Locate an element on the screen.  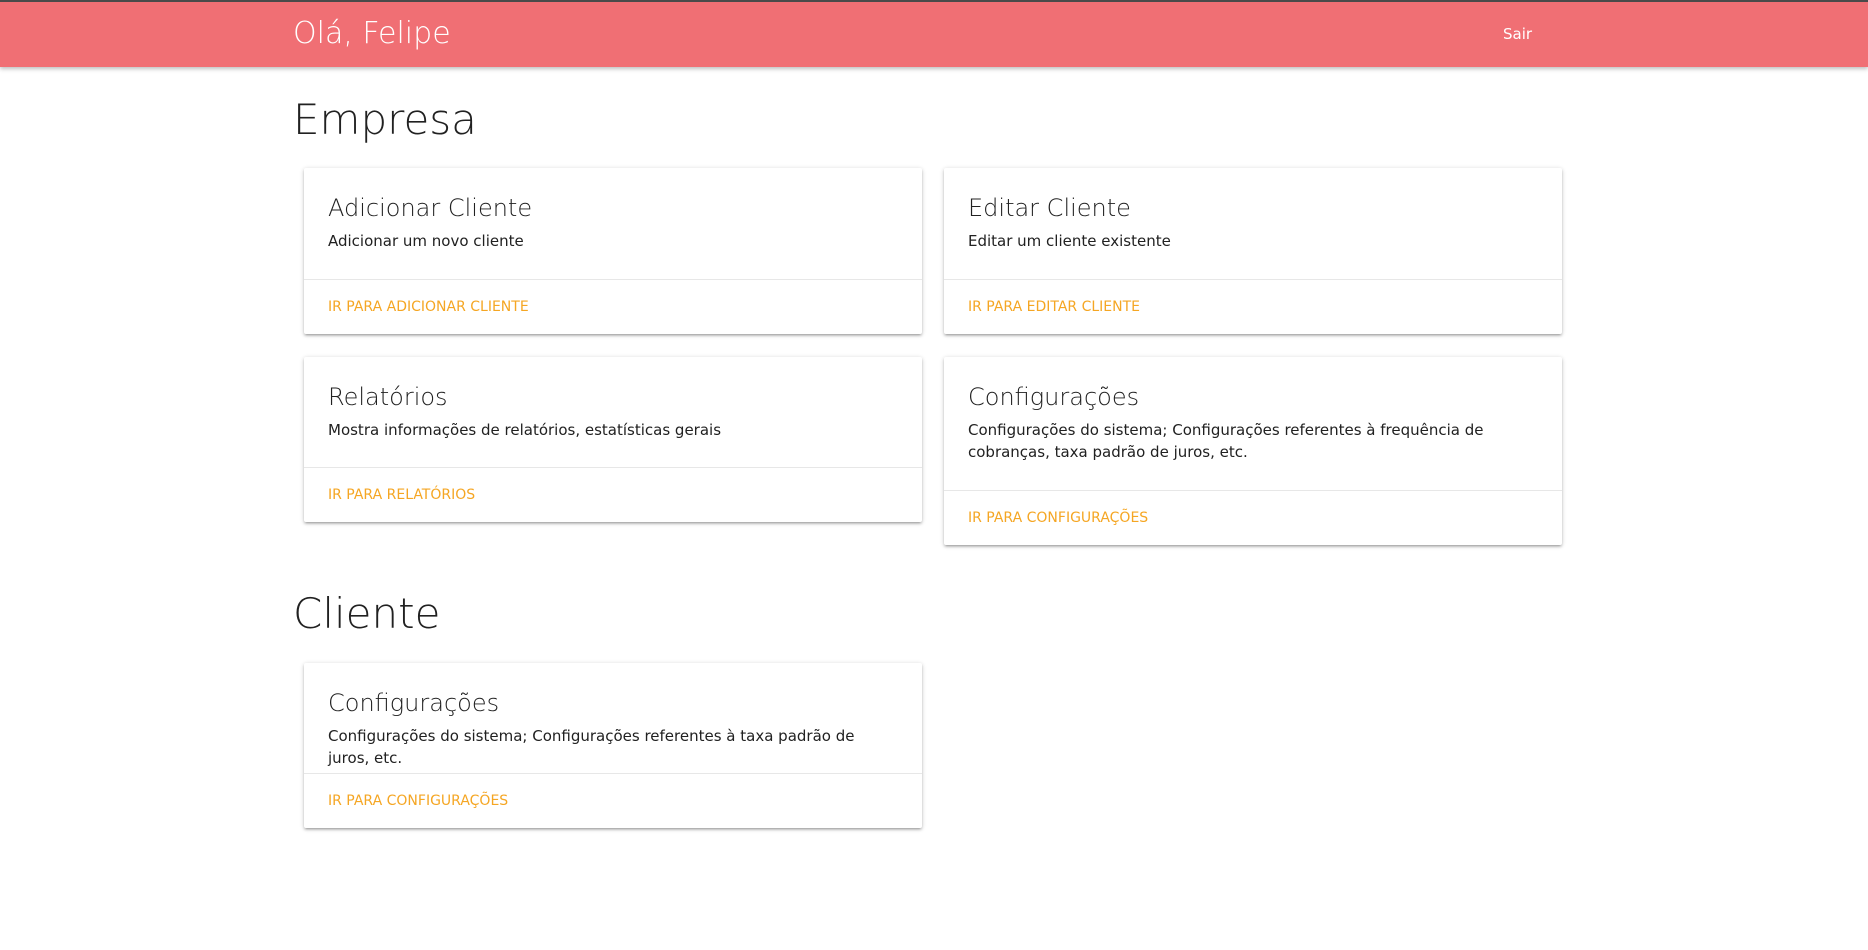
client-settings-link: IR PARA CONFIGURAÇÕES is located at coordinates (418, 801).